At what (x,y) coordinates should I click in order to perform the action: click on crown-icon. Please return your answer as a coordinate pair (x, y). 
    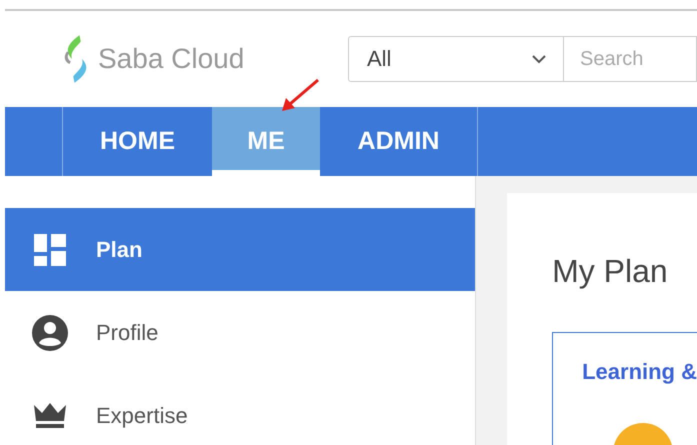
    Looking at the image, I should click on (50, 415).